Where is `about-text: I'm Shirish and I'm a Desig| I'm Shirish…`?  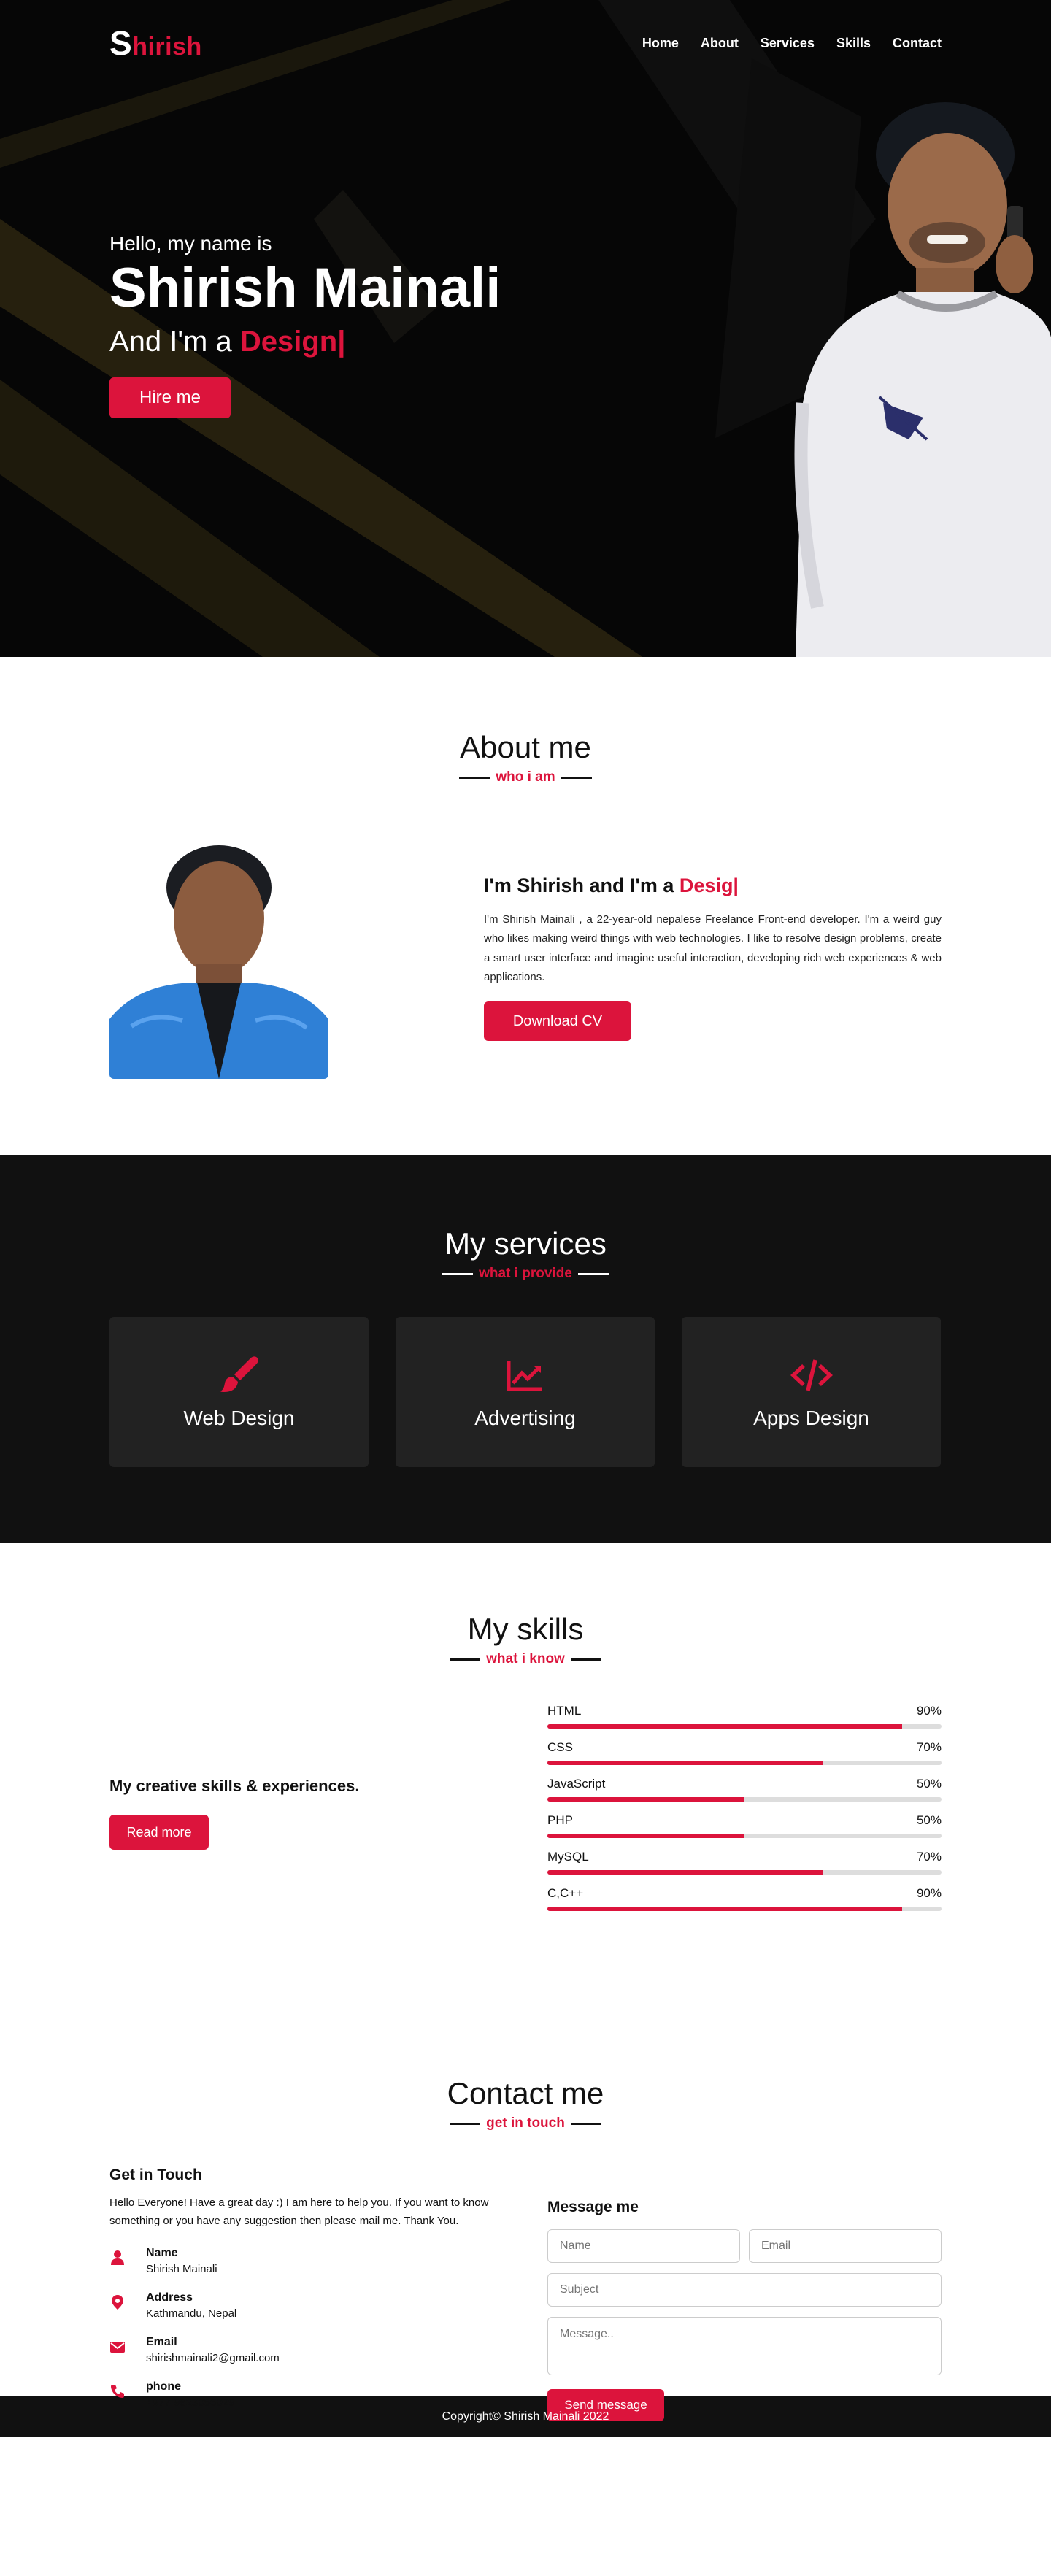
about-text: I'm Shirish and I'm a Desig| I'm Shirish… is located at coordinates (713, 957).